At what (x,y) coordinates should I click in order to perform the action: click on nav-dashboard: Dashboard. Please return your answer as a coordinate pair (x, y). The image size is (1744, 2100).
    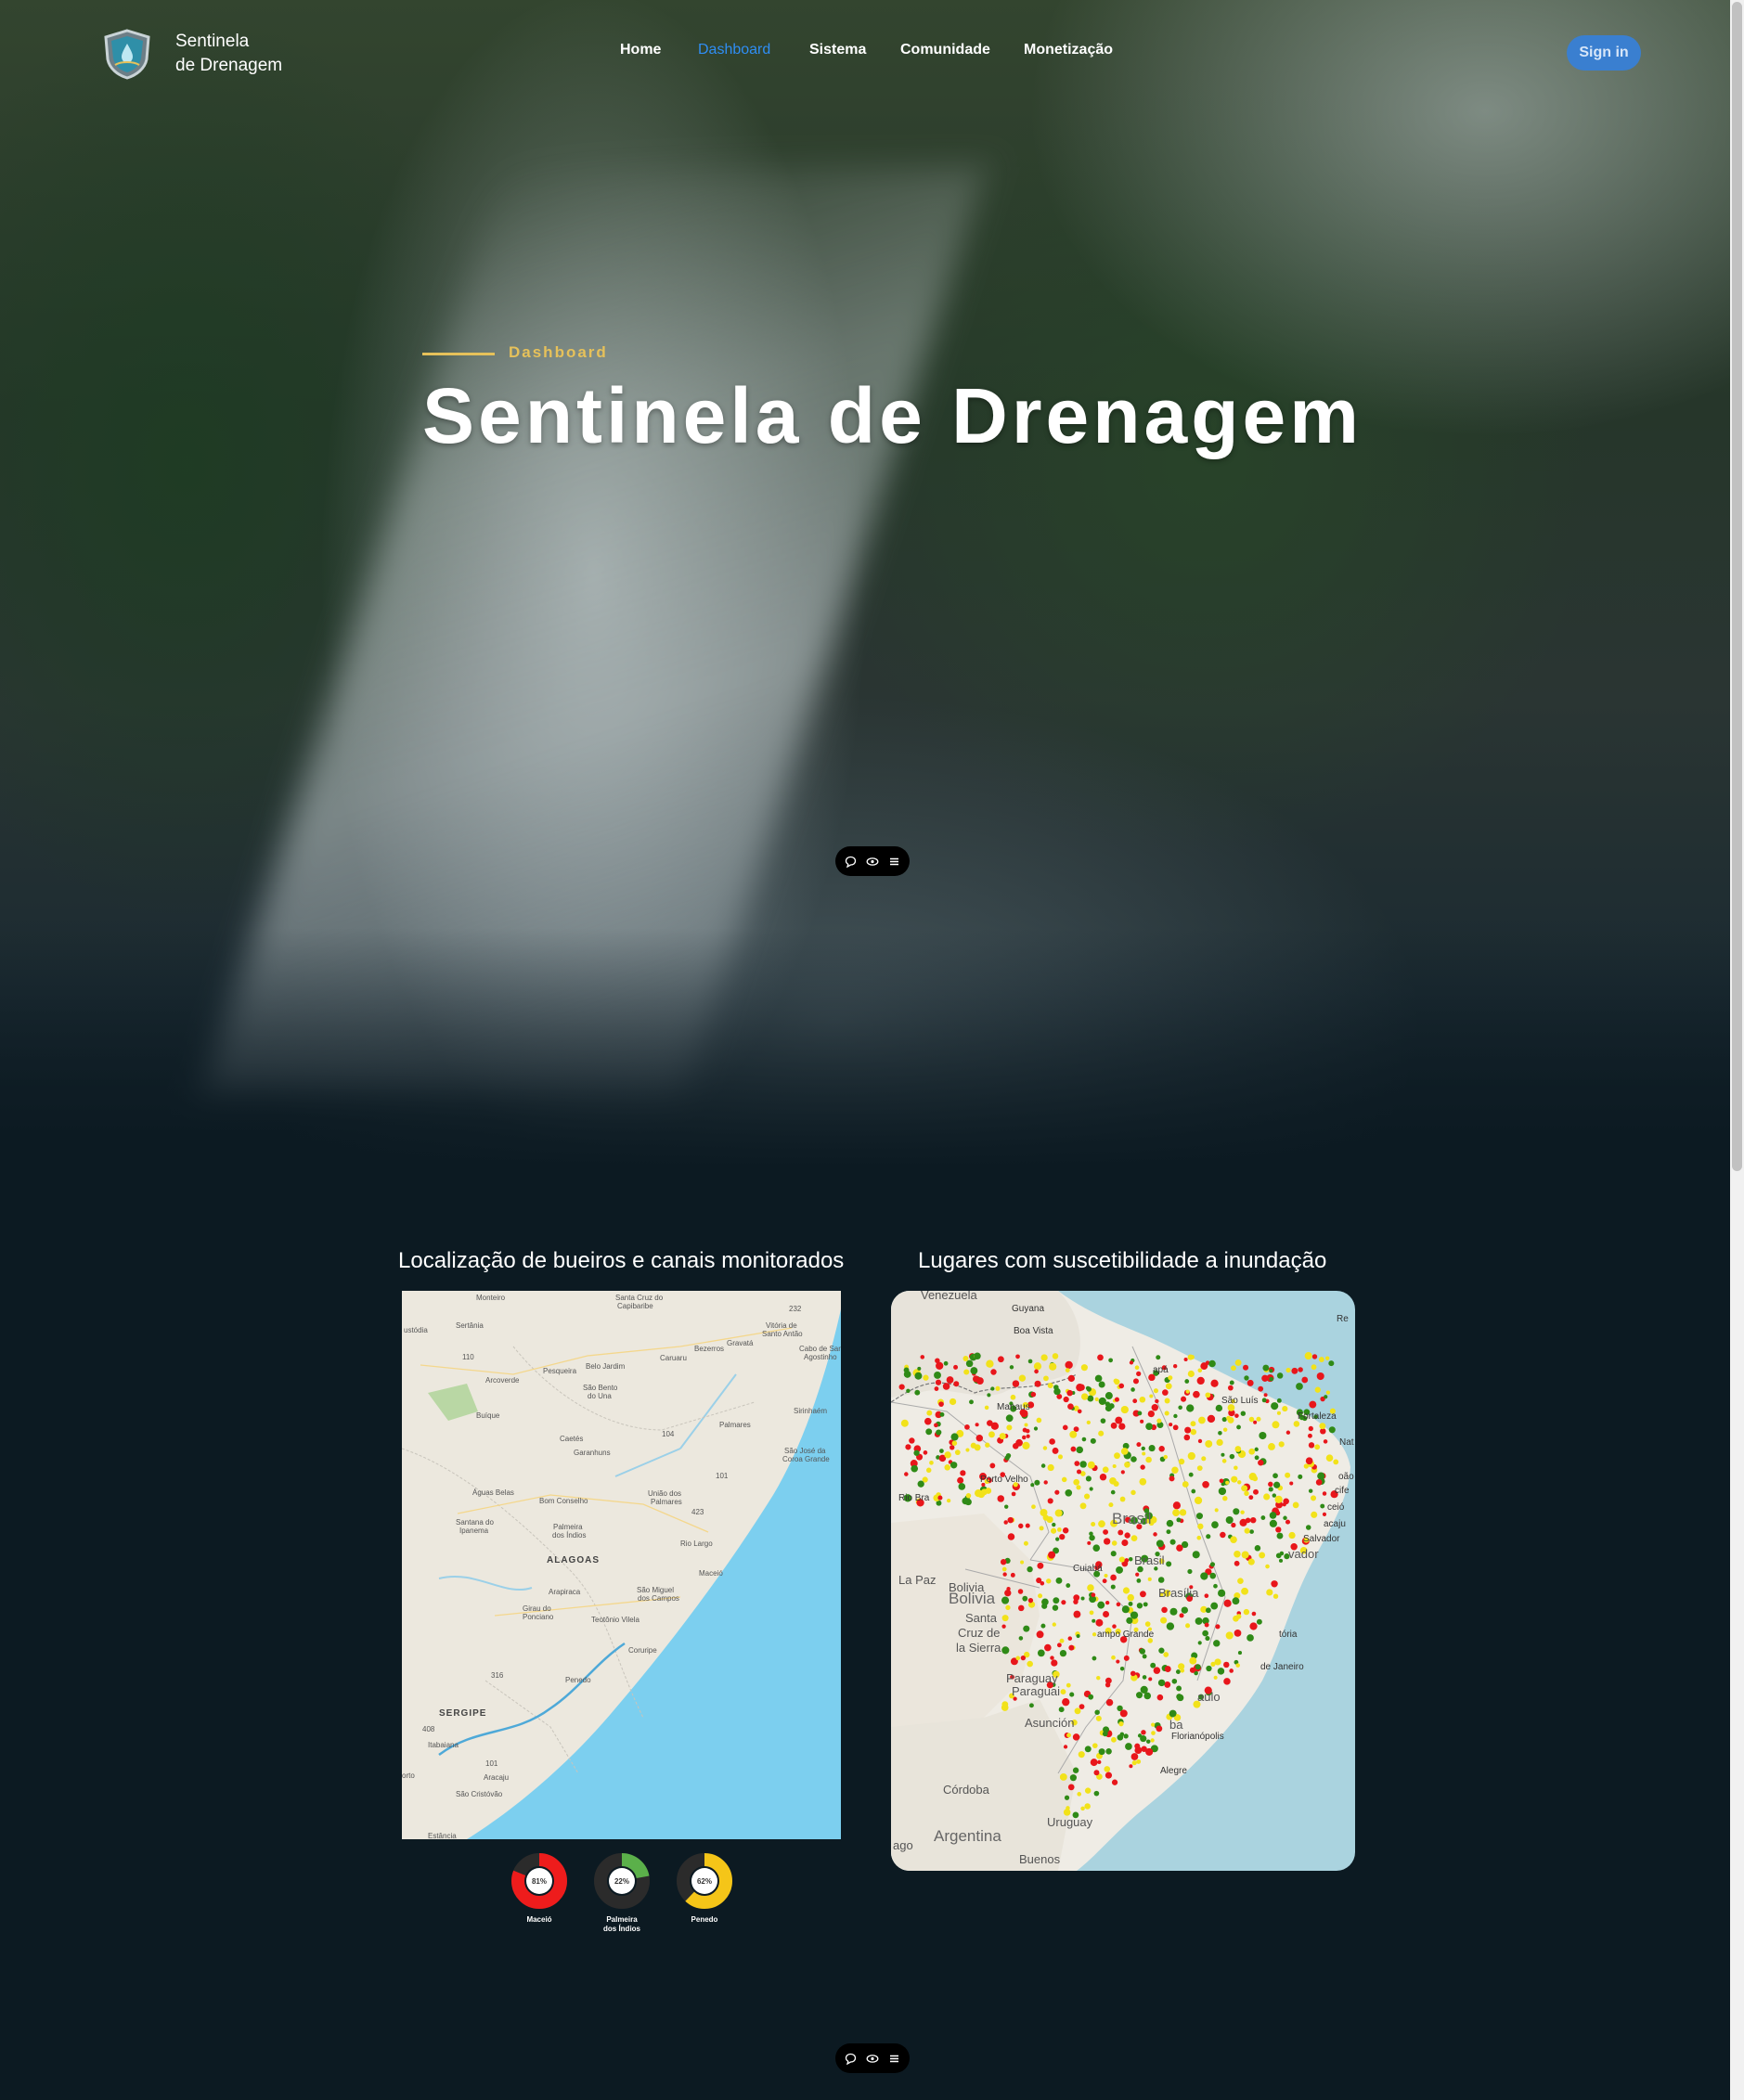
    Looking at the image, I should click on (734, 50).